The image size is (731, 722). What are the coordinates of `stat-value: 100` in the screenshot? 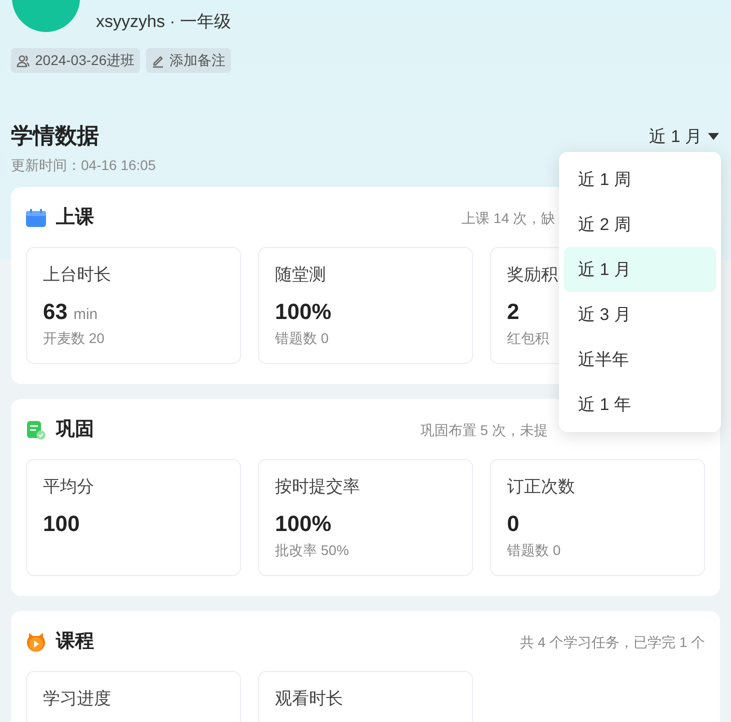 It's located at (61, 524).